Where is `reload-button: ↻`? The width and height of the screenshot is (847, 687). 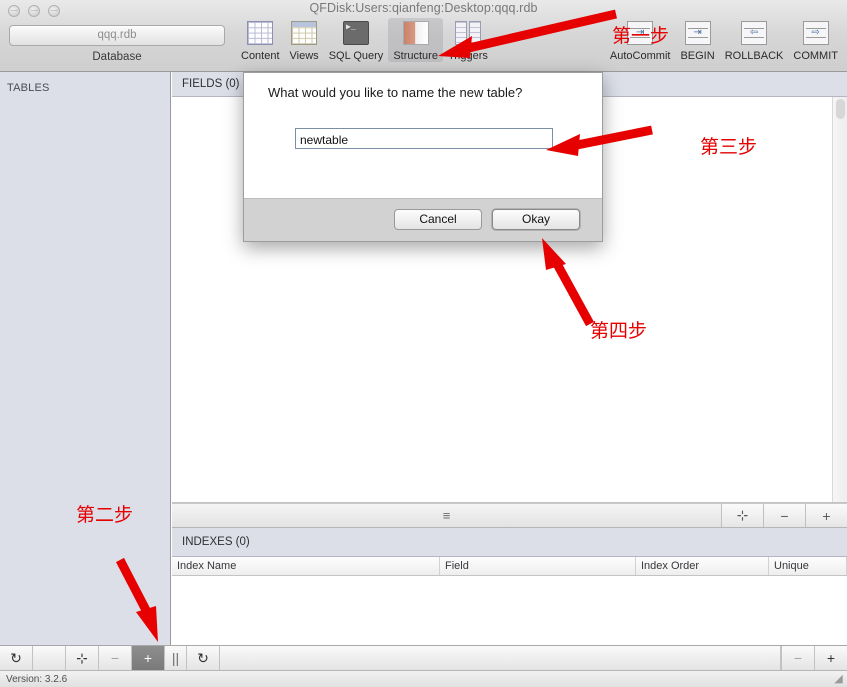
reload-button: ↻ is located at coordinates (203, 658).